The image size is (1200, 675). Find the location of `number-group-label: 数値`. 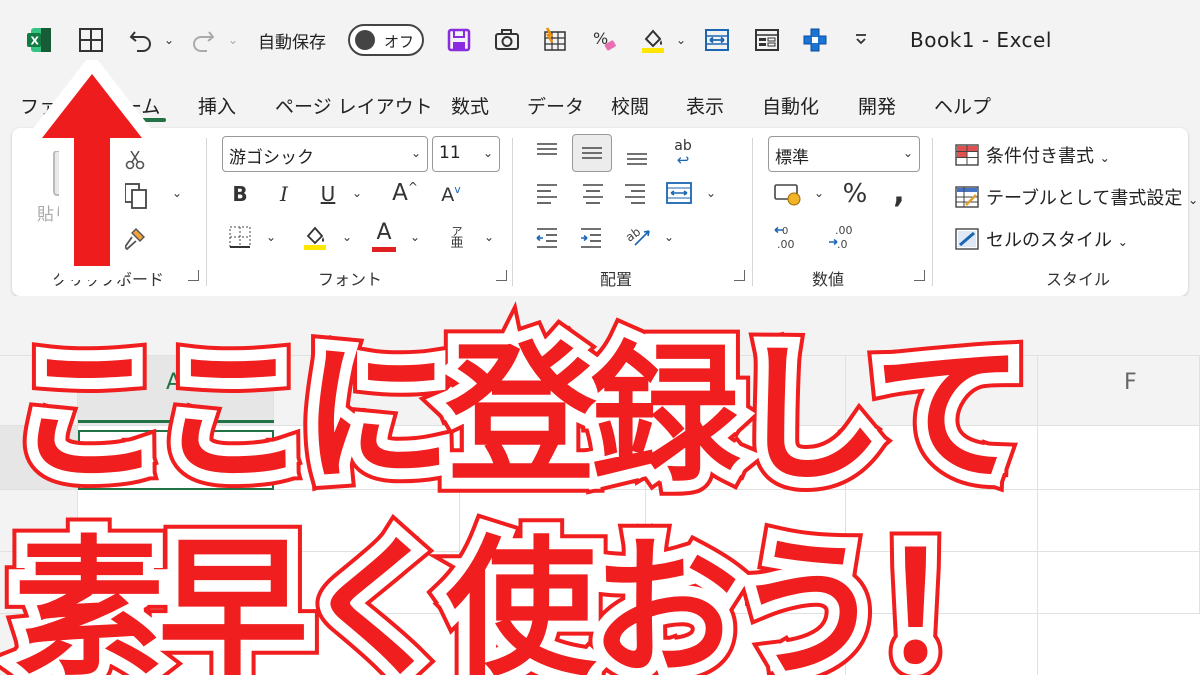

number-group-label: 数値 is located at coordinates (828, 279).